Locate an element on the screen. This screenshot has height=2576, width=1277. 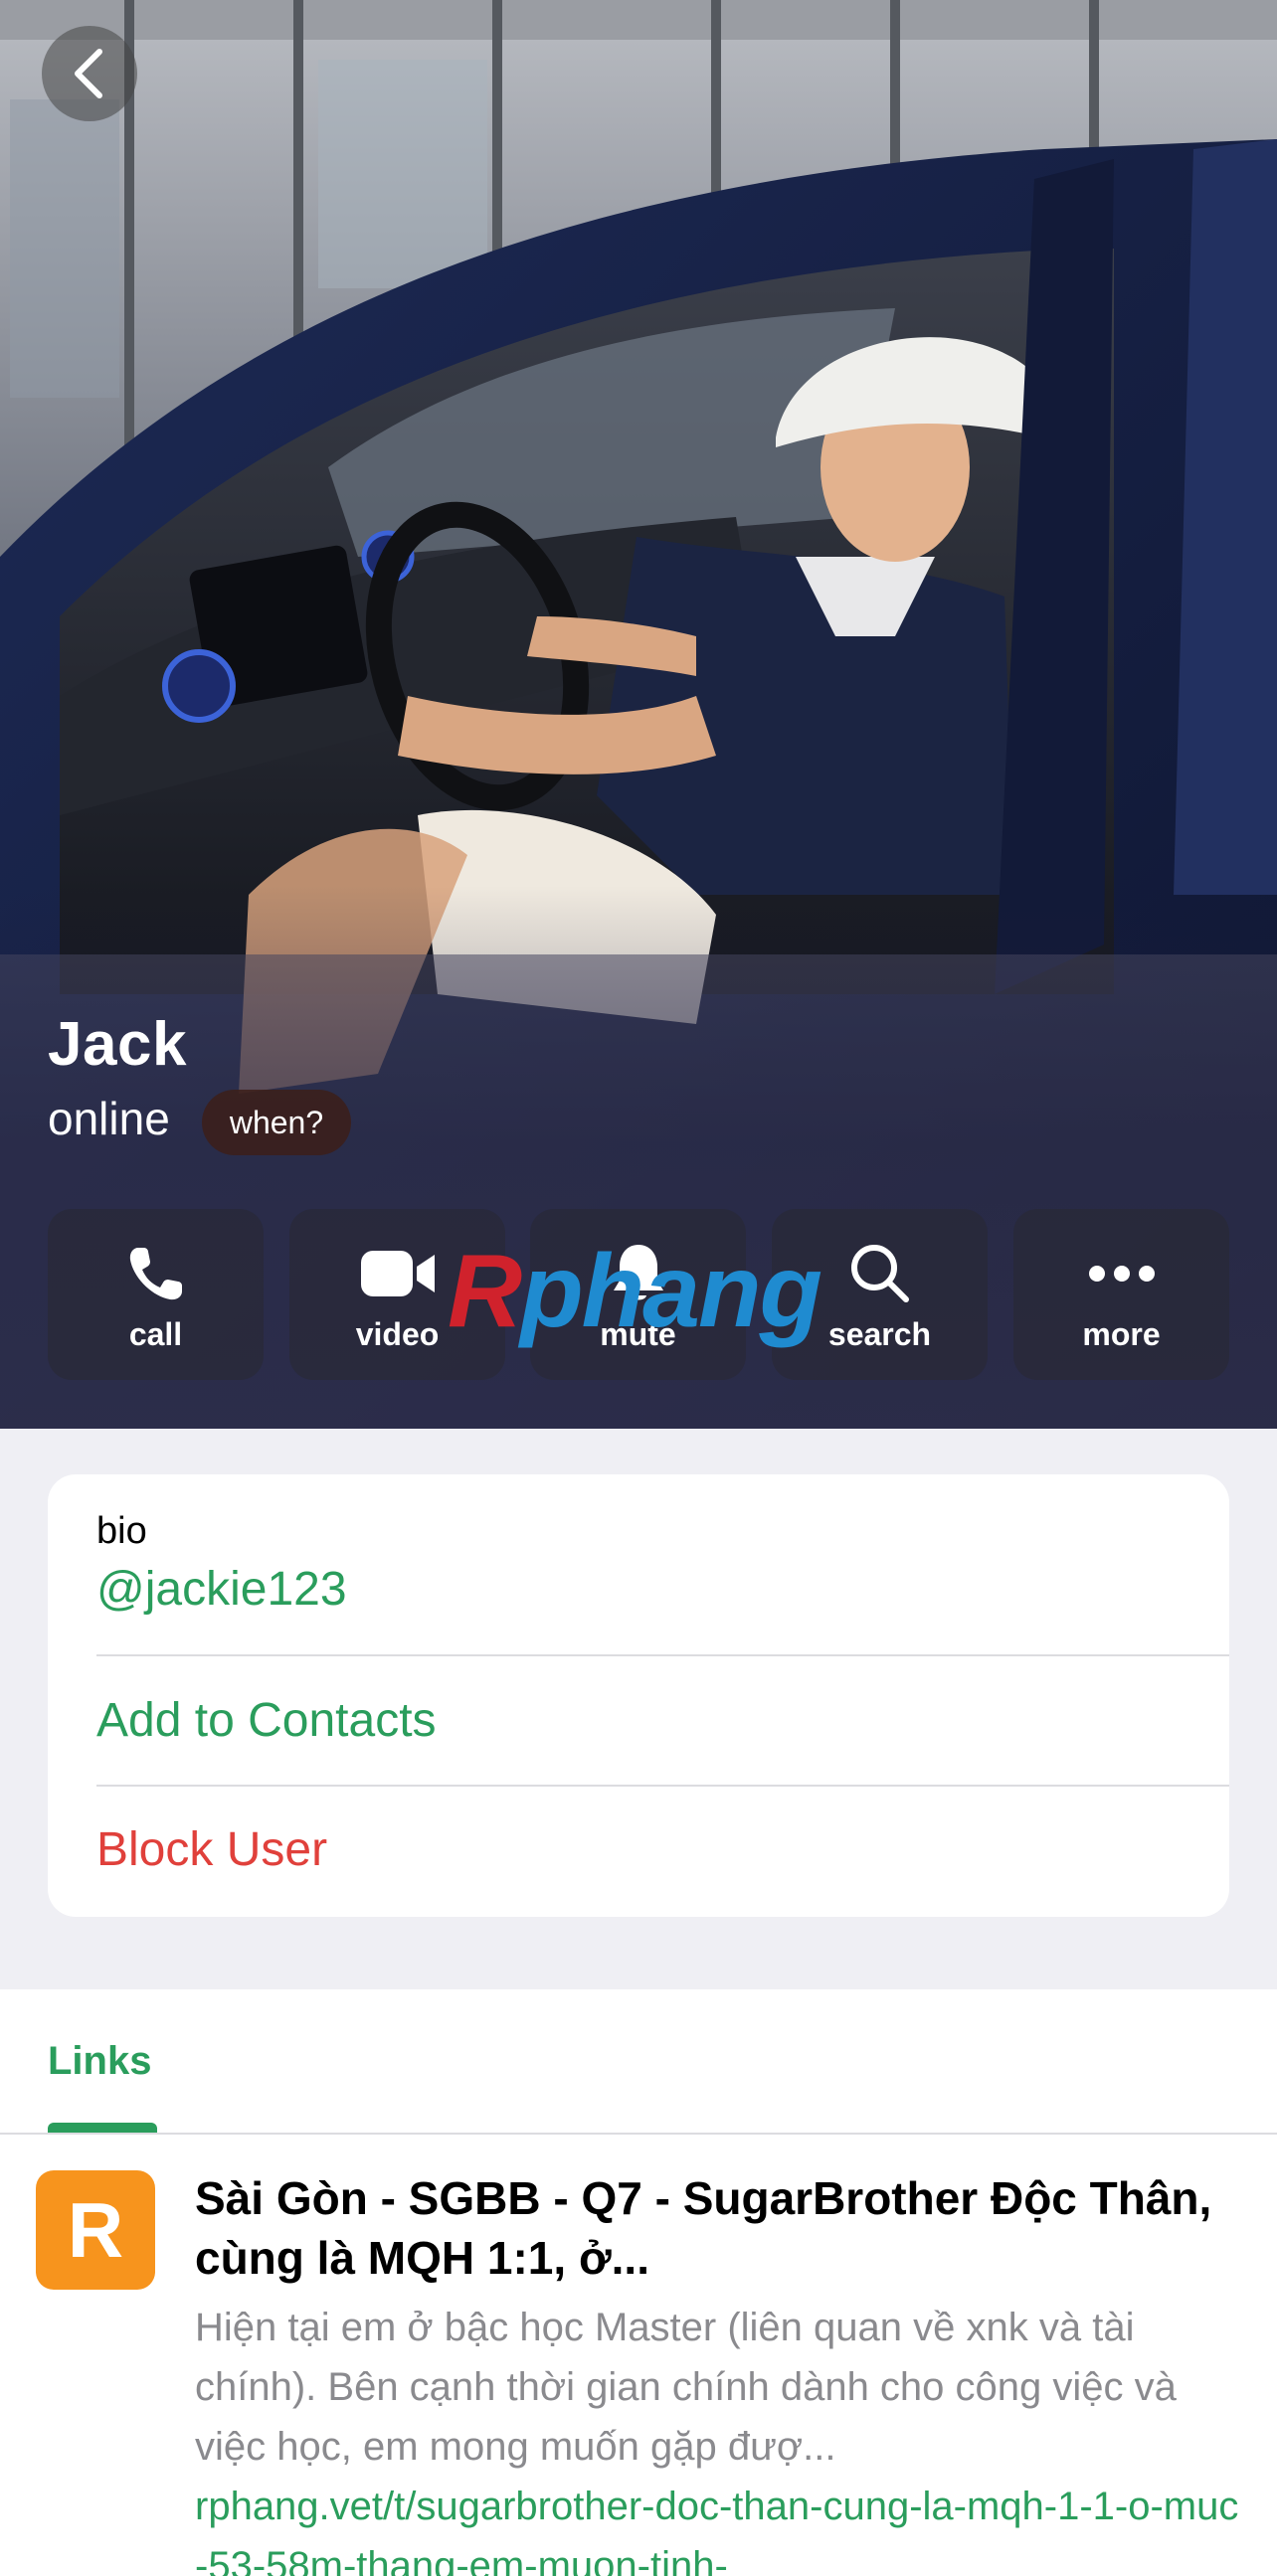
call-button: call is located at coordinates (156, 1294).